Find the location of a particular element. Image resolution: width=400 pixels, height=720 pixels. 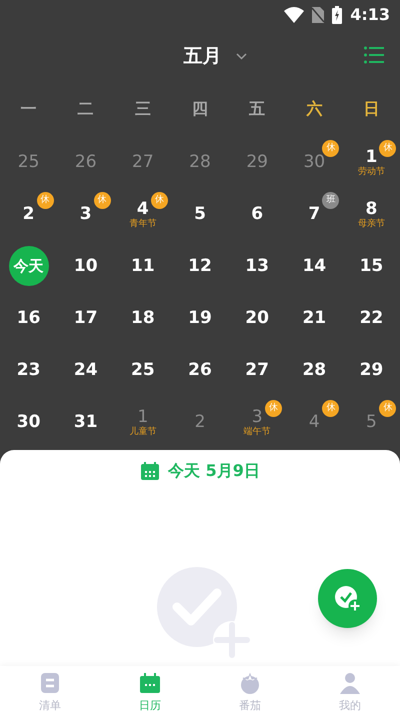

calendar-day: 22 is located at coordinates (372, 318).